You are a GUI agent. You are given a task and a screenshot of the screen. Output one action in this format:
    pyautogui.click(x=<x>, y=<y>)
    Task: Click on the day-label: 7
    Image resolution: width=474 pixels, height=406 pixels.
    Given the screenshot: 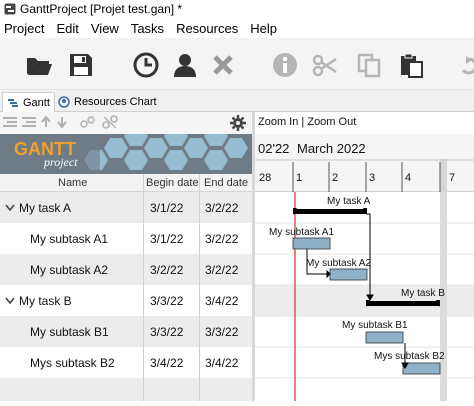 What is the action you would take?
    pyautogui.click(x=452, y=178)
    